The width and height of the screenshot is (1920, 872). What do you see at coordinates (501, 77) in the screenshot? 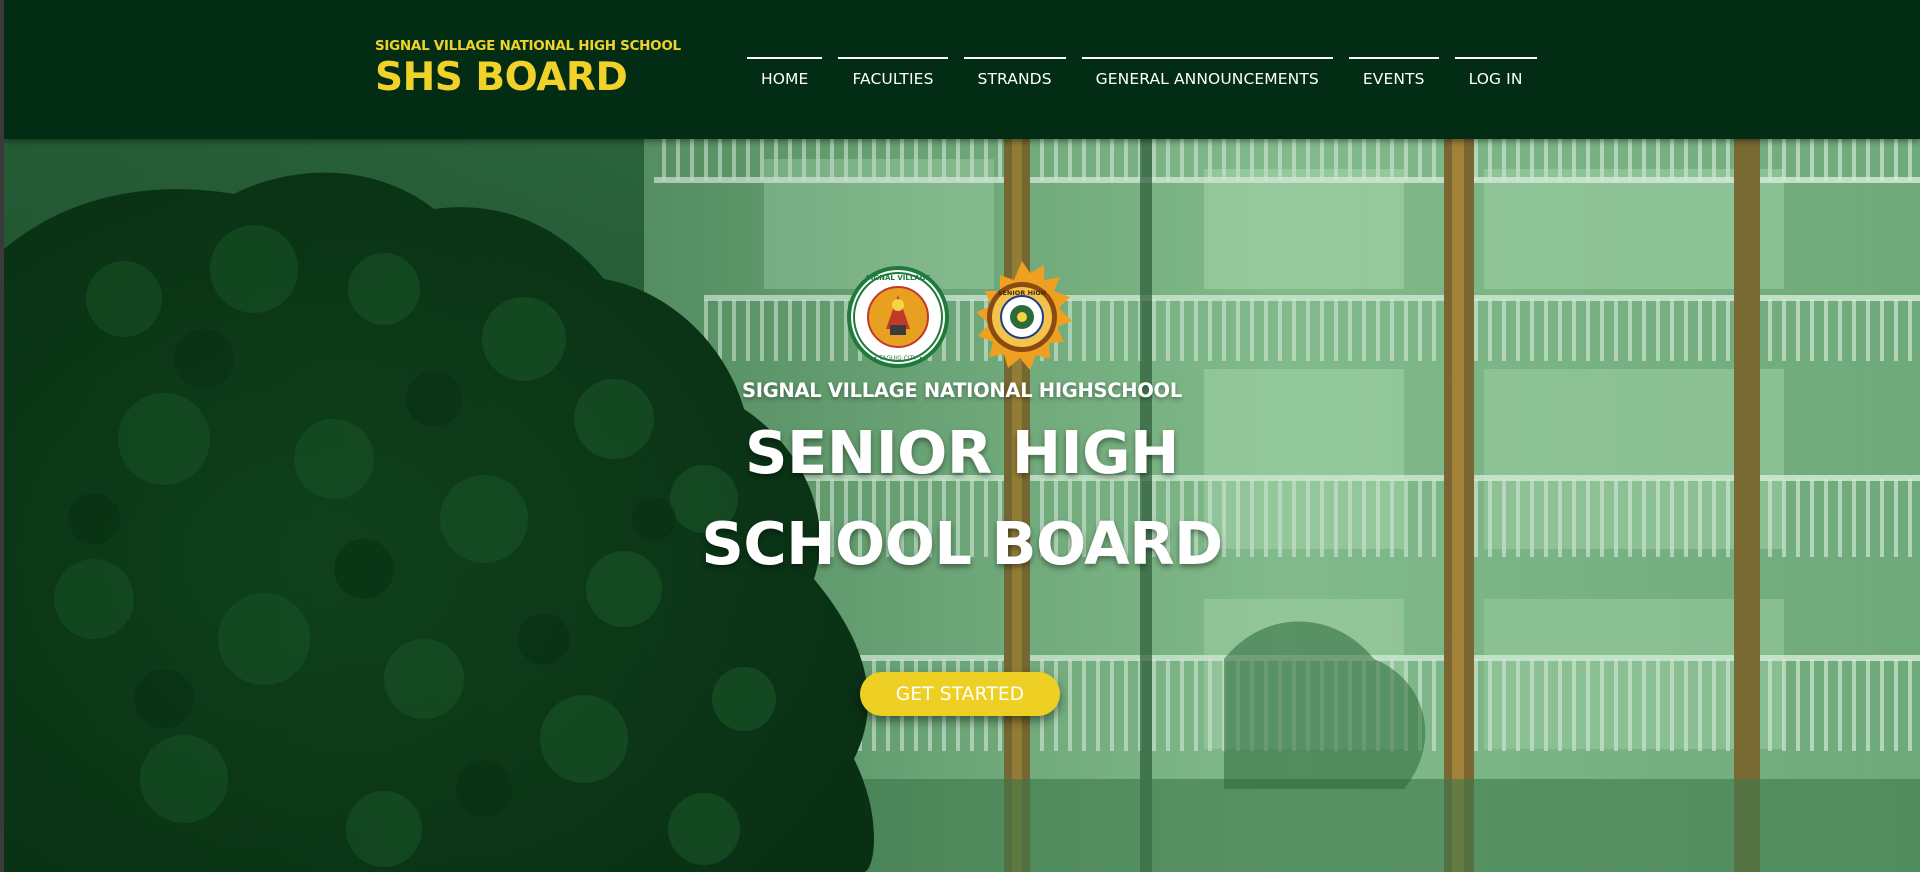
I see `brand-title: SHS BOARD` at bounding box center [501, 77].